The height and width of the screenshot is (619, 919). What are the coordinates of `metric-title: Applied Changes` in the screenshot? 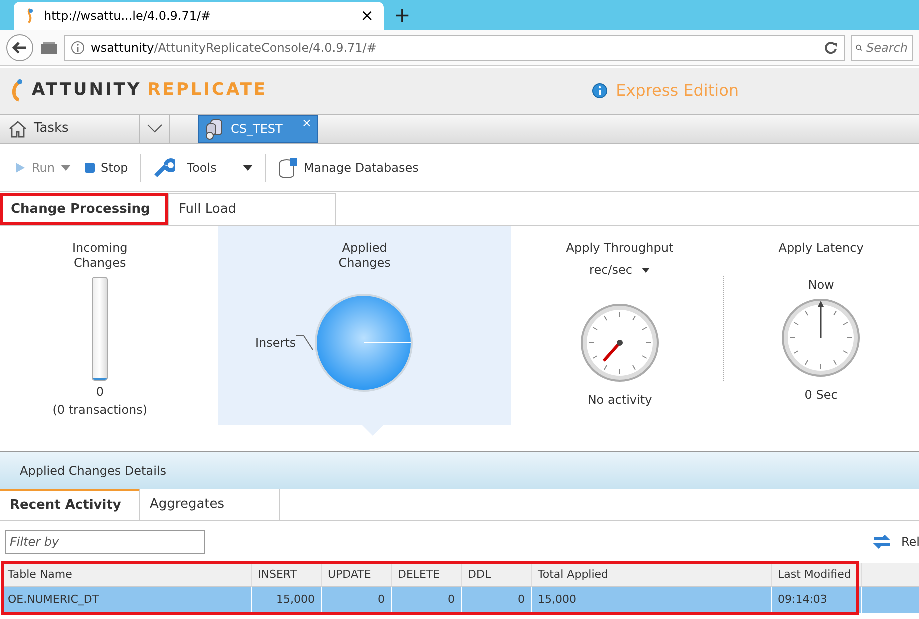 It's located at (365, 256).